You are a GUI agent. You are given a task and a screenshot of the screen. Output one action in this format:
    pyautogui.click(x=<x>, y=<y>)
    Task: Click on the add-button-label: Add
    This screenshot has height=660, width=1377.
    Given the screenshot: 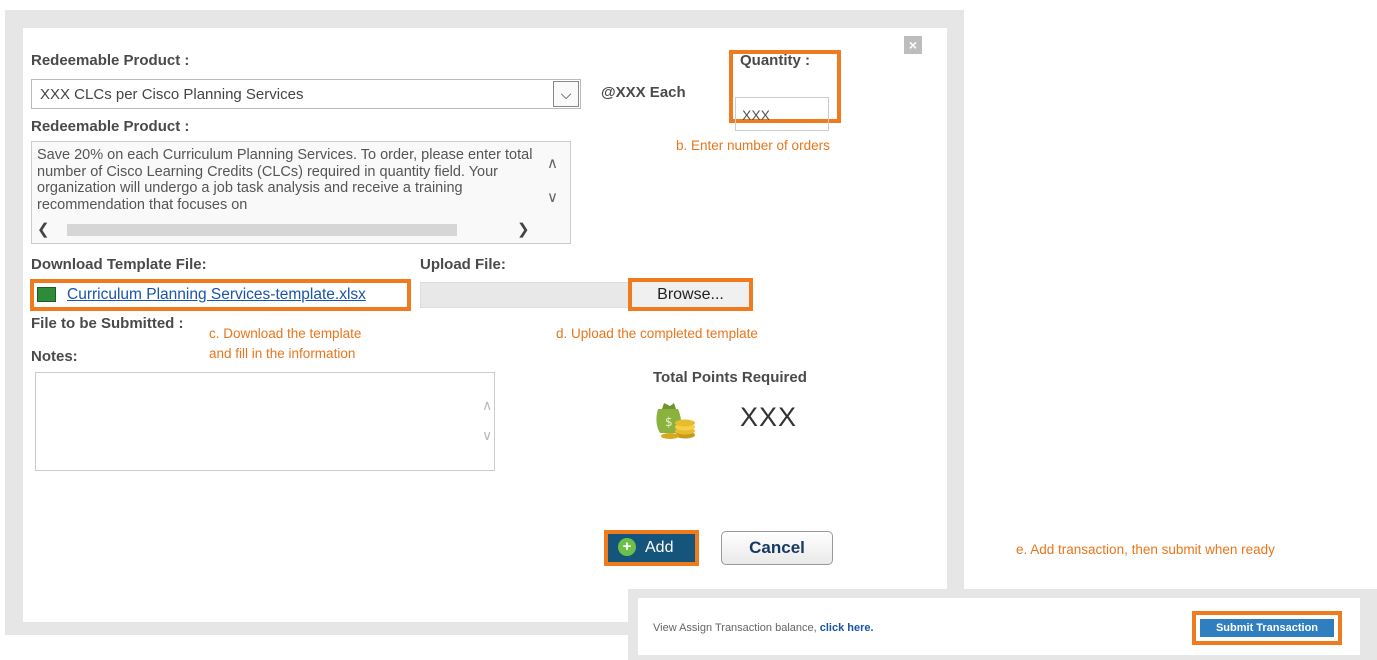 What is the action you would take?
    pyautogui.click(x=659, y=547)
    